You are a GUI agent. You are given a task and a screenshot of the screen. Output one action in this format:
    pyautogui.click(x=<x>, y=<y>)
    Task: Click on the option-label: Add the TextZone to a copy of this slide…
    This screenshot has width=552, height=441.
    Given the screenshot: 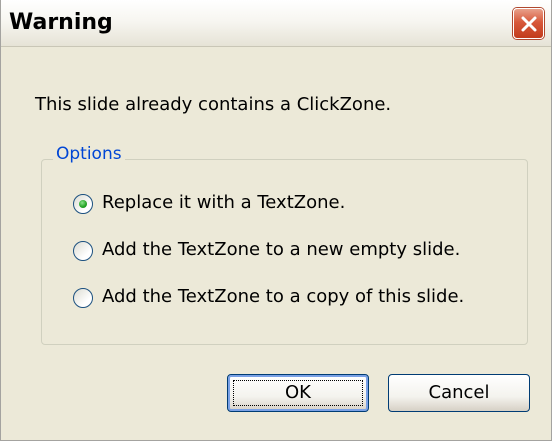 What is the action you would take?
    pyautogui.click(x=283, y=296)
    